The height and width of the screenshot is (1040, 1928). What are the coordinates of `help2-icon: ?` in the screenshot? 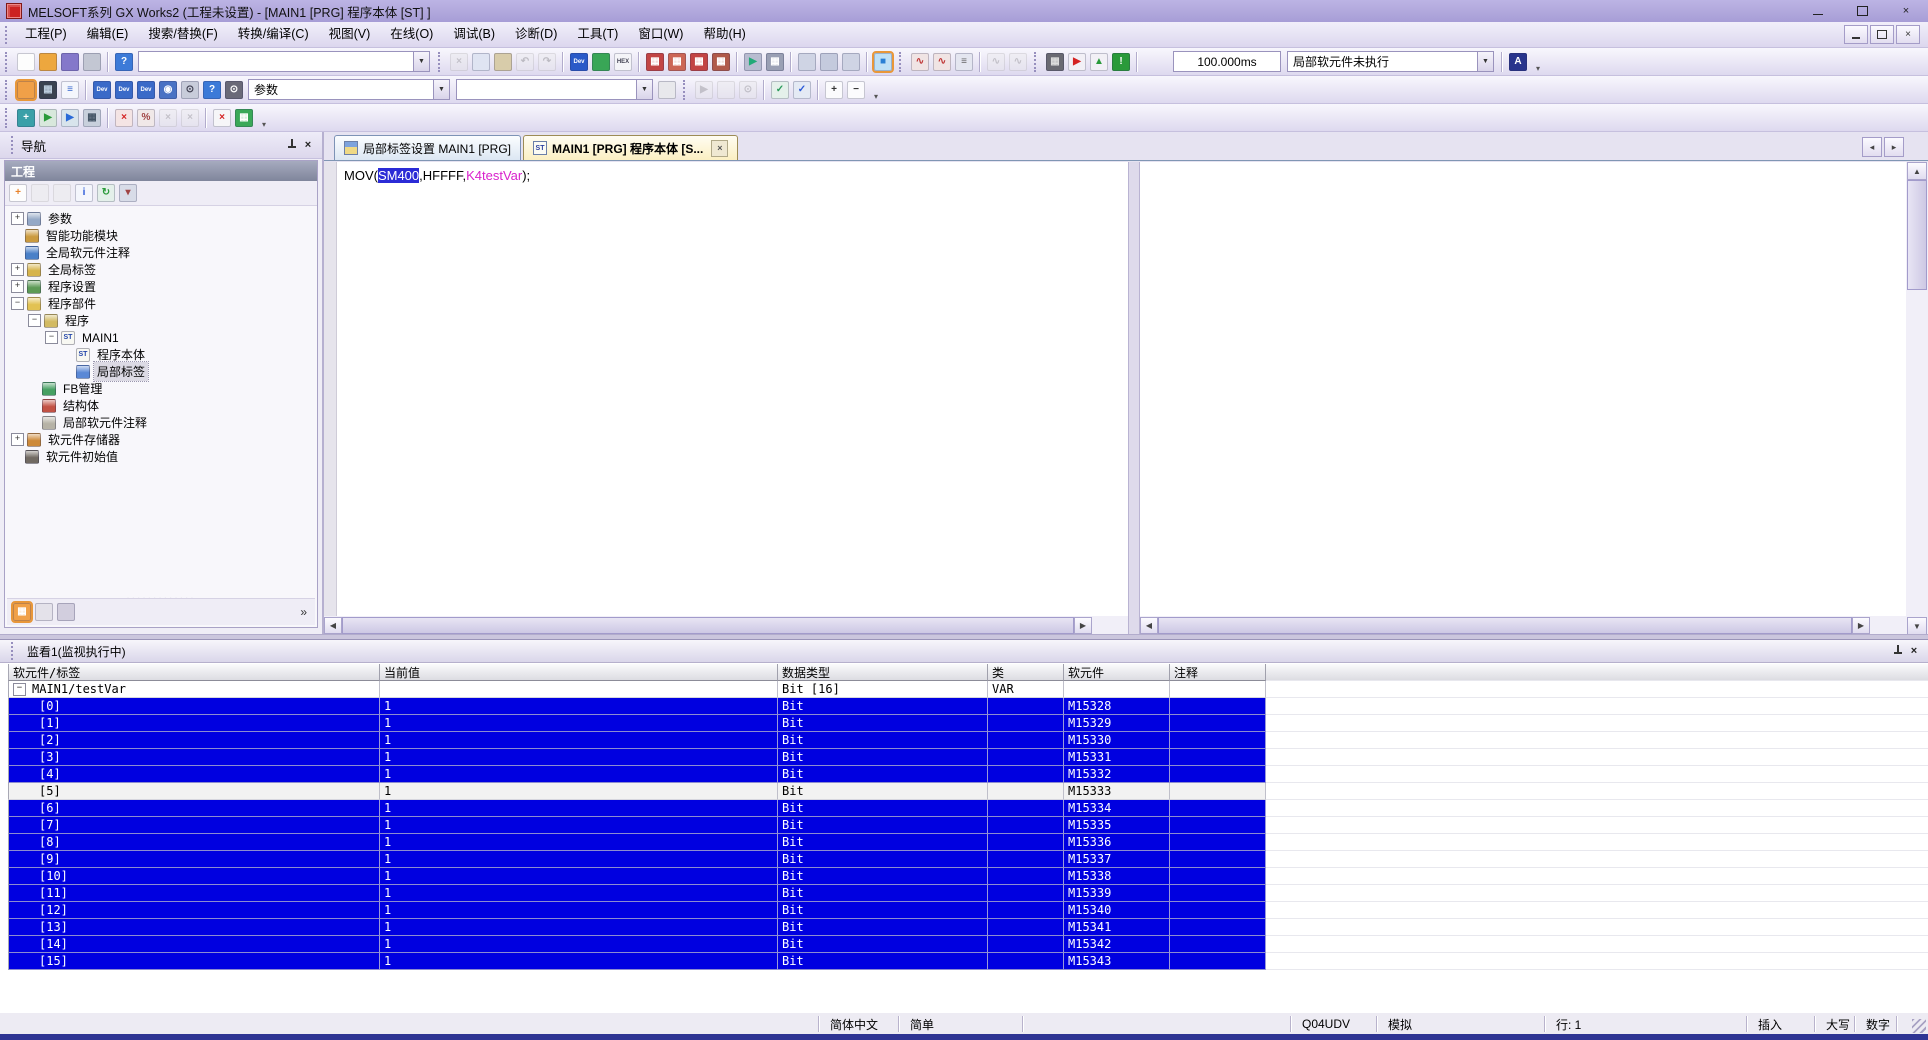 It's located at (212, 89).